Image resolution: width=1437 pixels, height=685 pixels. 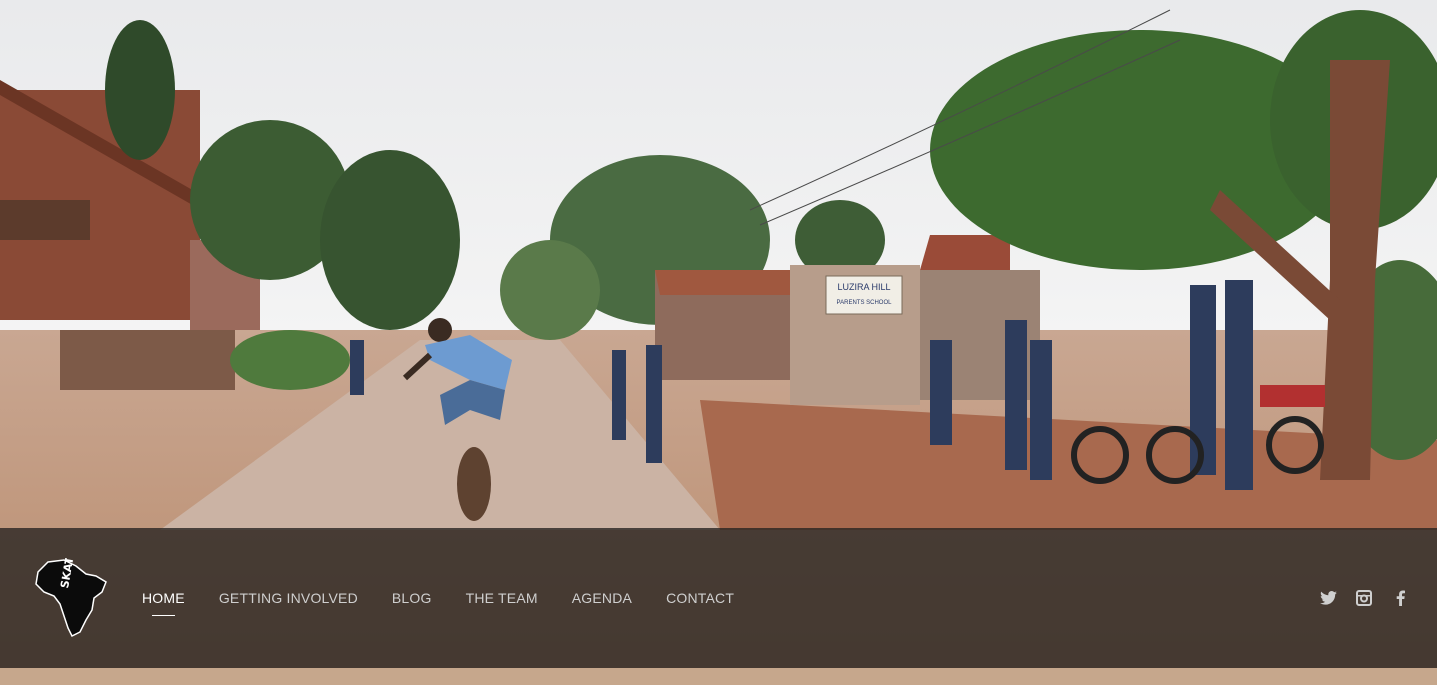 I want to click on africa-map-logo-icon: SKATE 4, so click(x=71, y=587).